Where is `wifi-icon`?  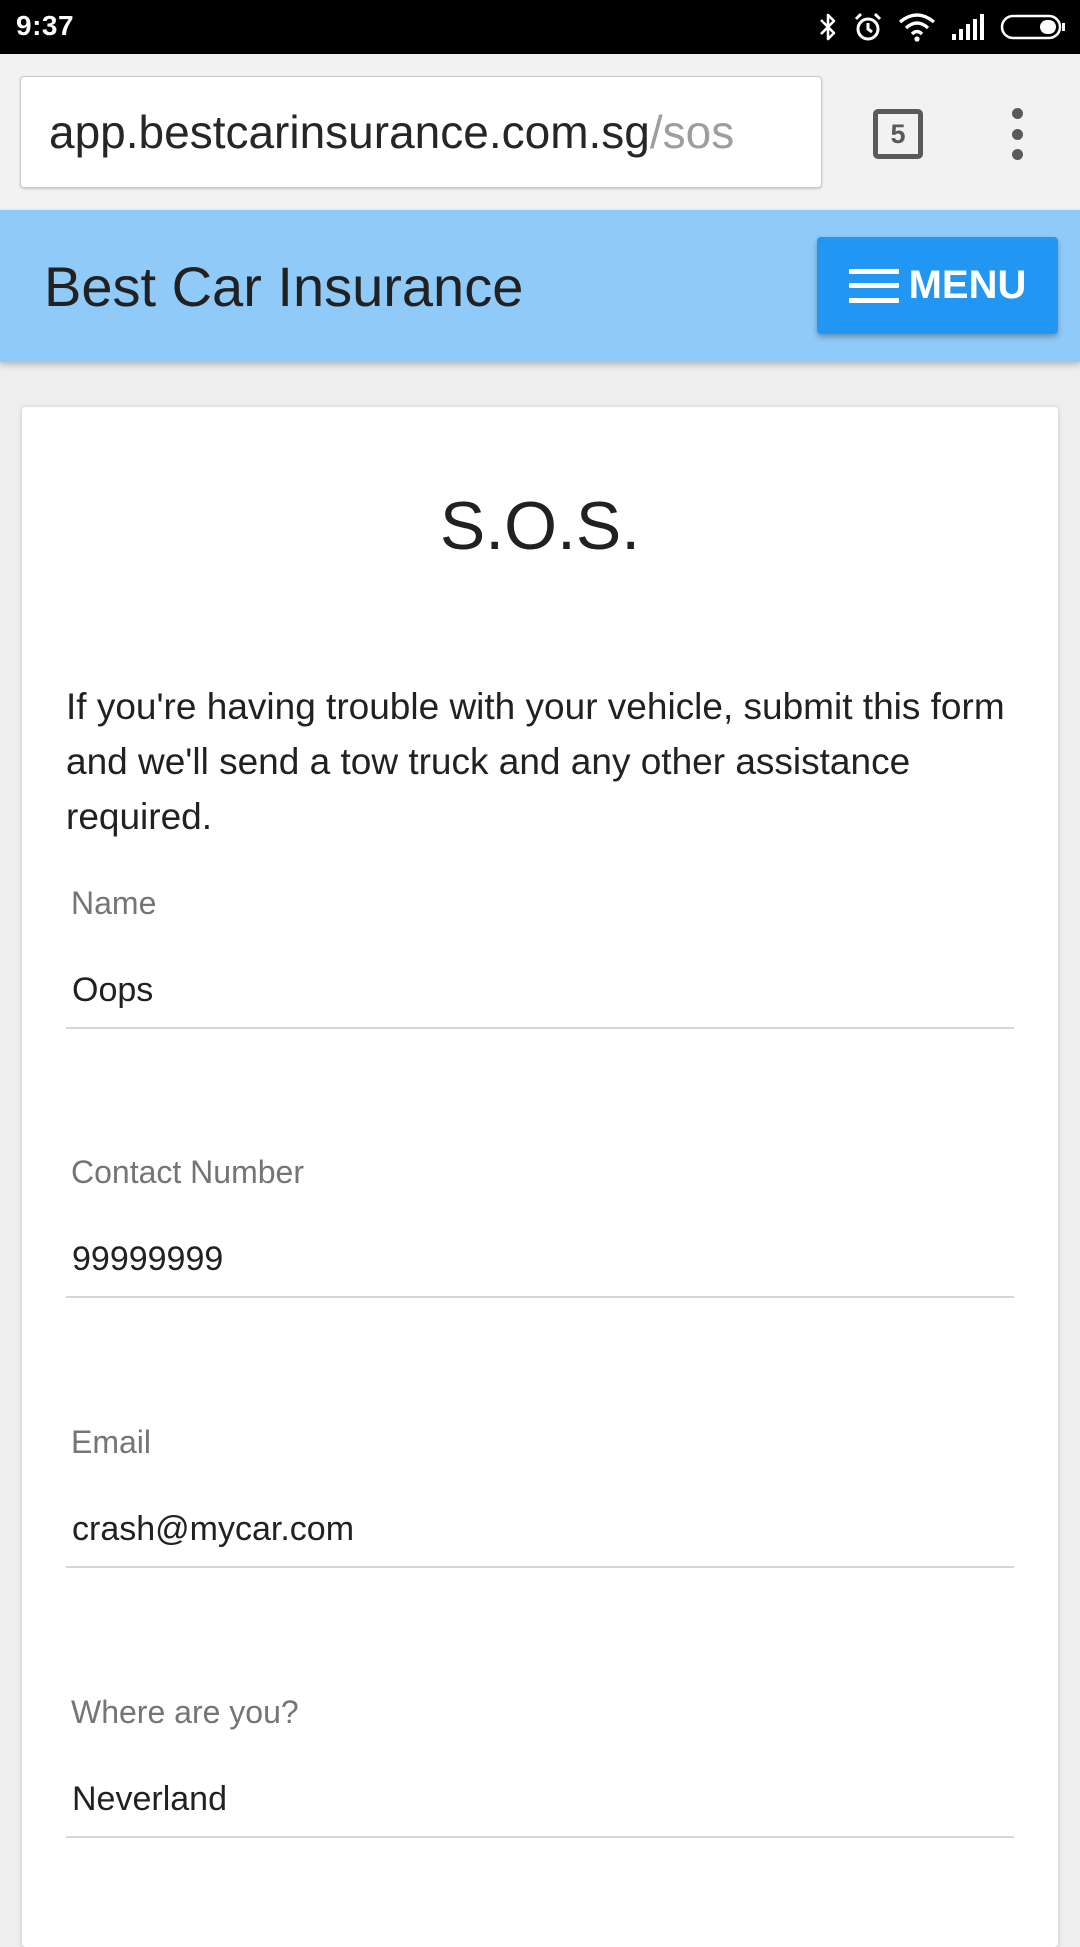
wifi-icon is located at coordinates (917, 27).